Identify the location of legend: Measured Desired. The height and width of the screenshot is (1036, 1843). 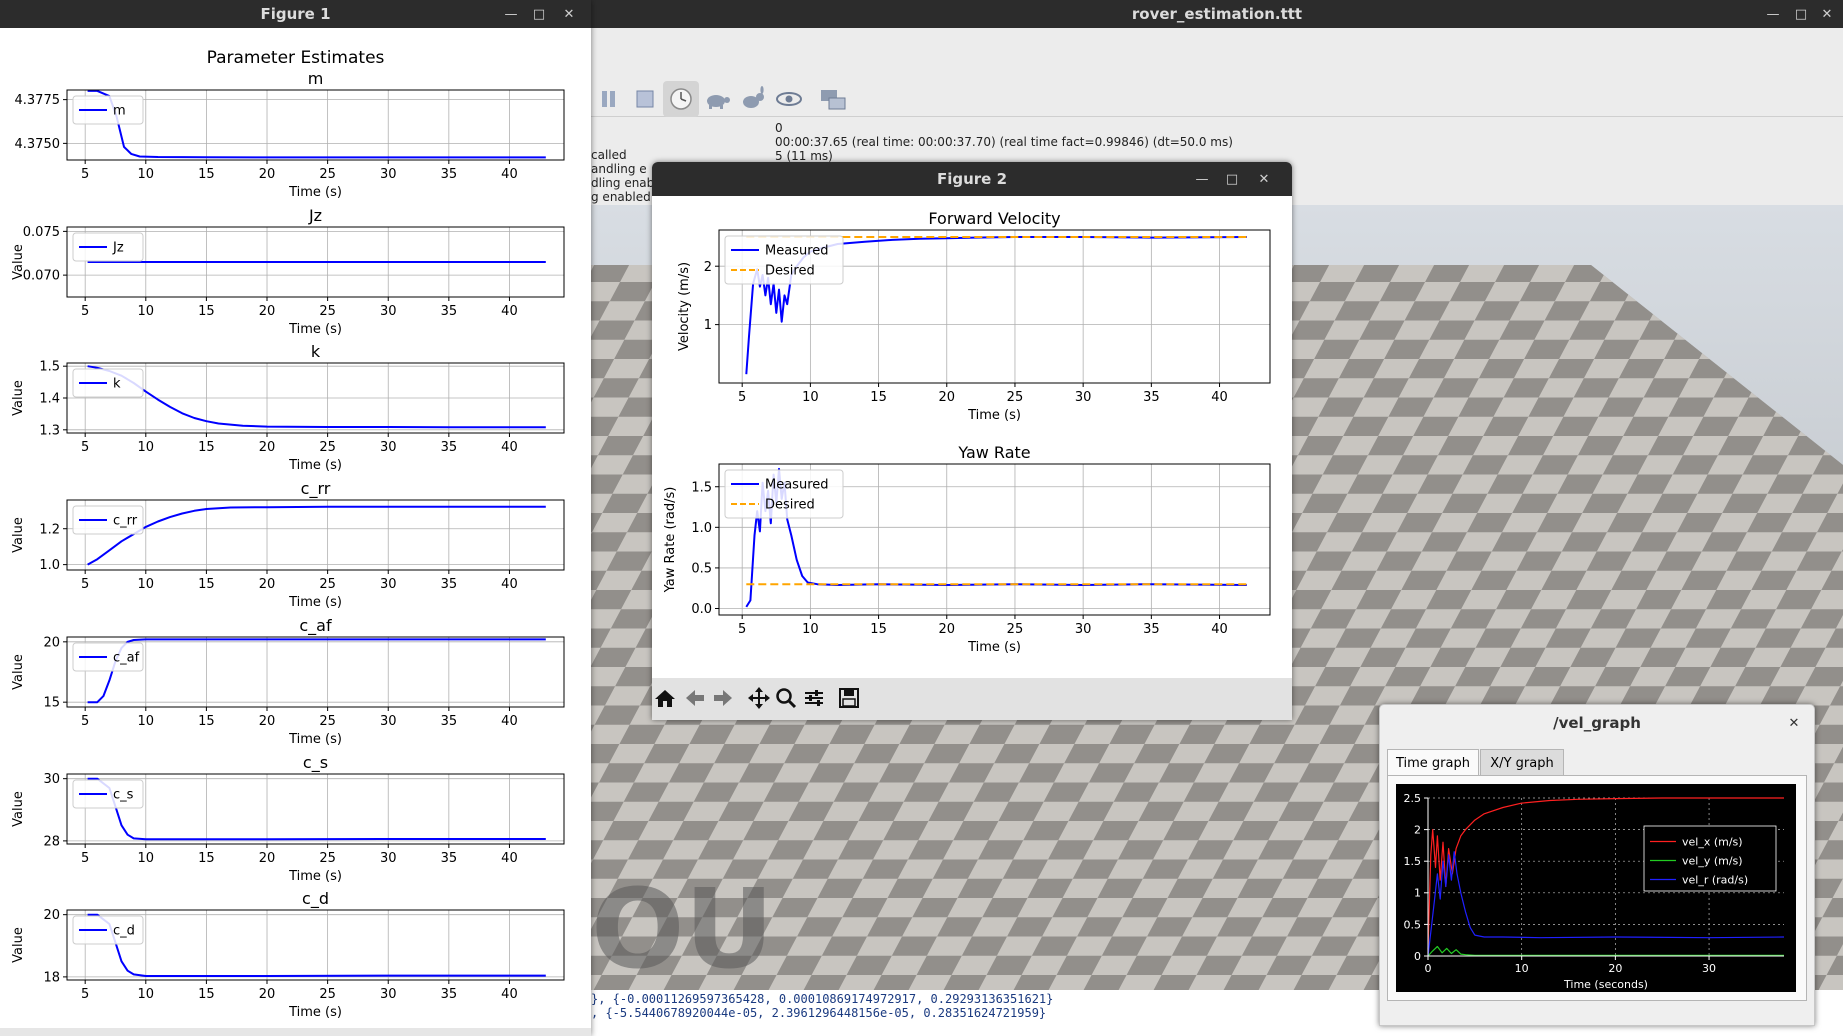
(784, 260).